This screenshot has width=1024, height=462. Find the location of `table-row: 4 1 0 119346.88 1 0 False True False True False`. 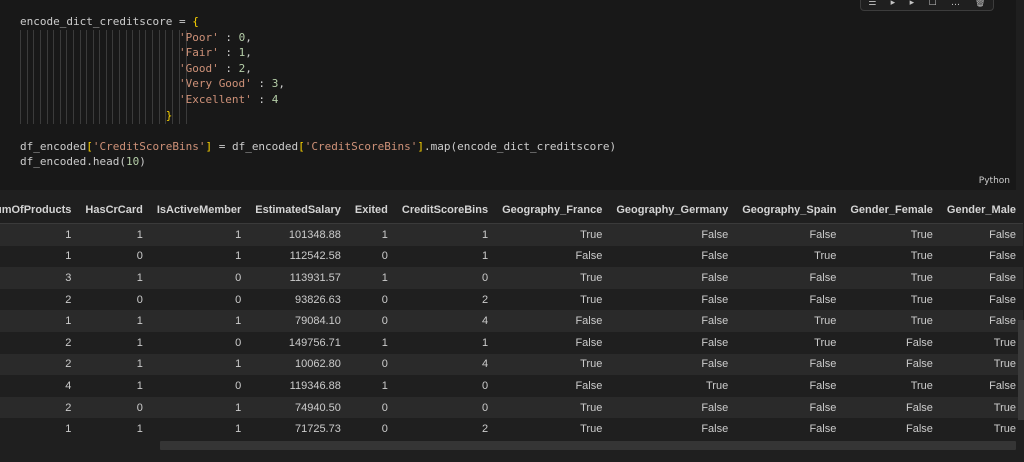

table-row: 4 1 0 119346.88 1 0 False True False True False is located at coordinates (511, 386).